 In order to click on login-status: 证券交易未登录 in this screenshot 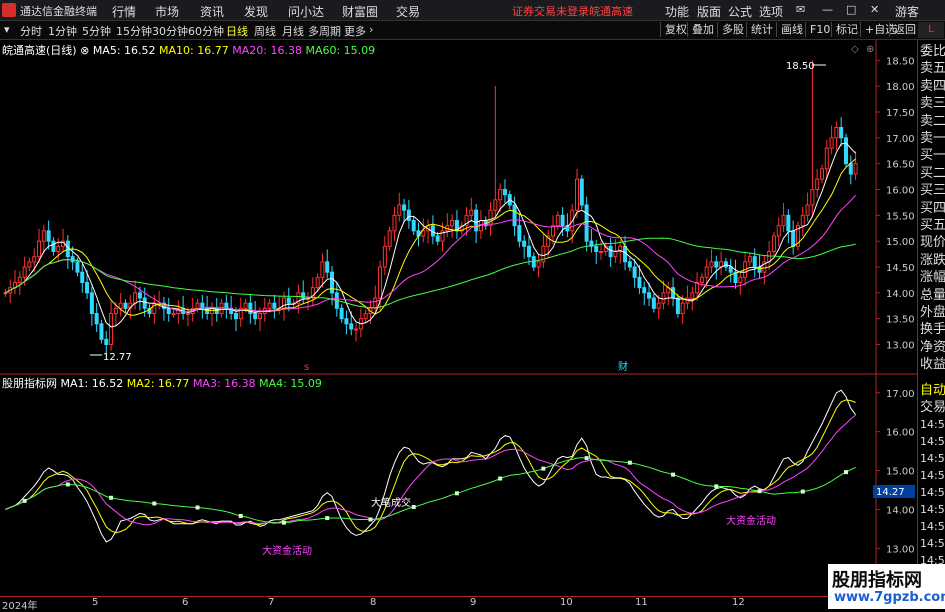, I will do `click(550, 11)`.